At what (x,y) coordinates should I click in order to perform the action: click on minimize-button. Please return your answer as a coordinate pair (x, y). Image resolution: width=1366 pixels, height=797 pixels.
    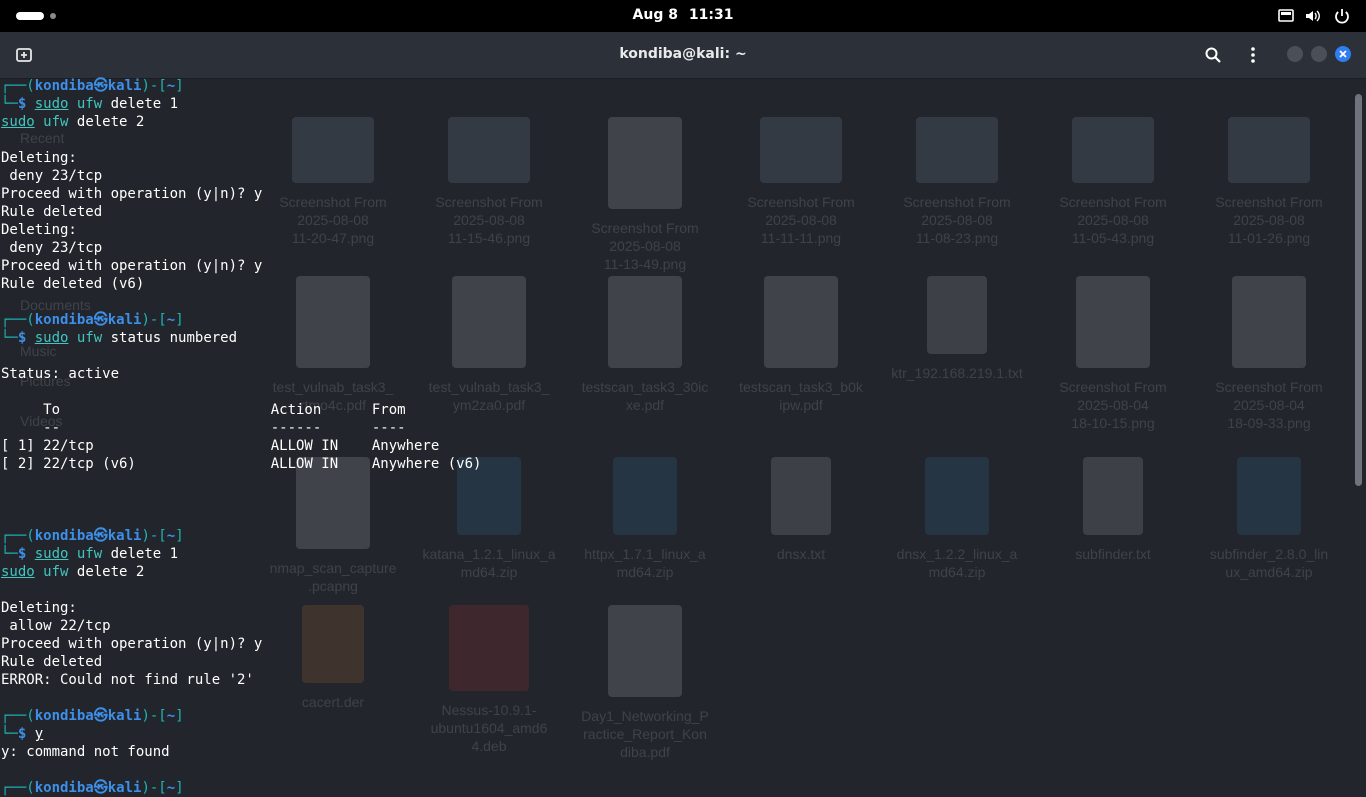
    Looking at the image, I should click on (1295, 54).